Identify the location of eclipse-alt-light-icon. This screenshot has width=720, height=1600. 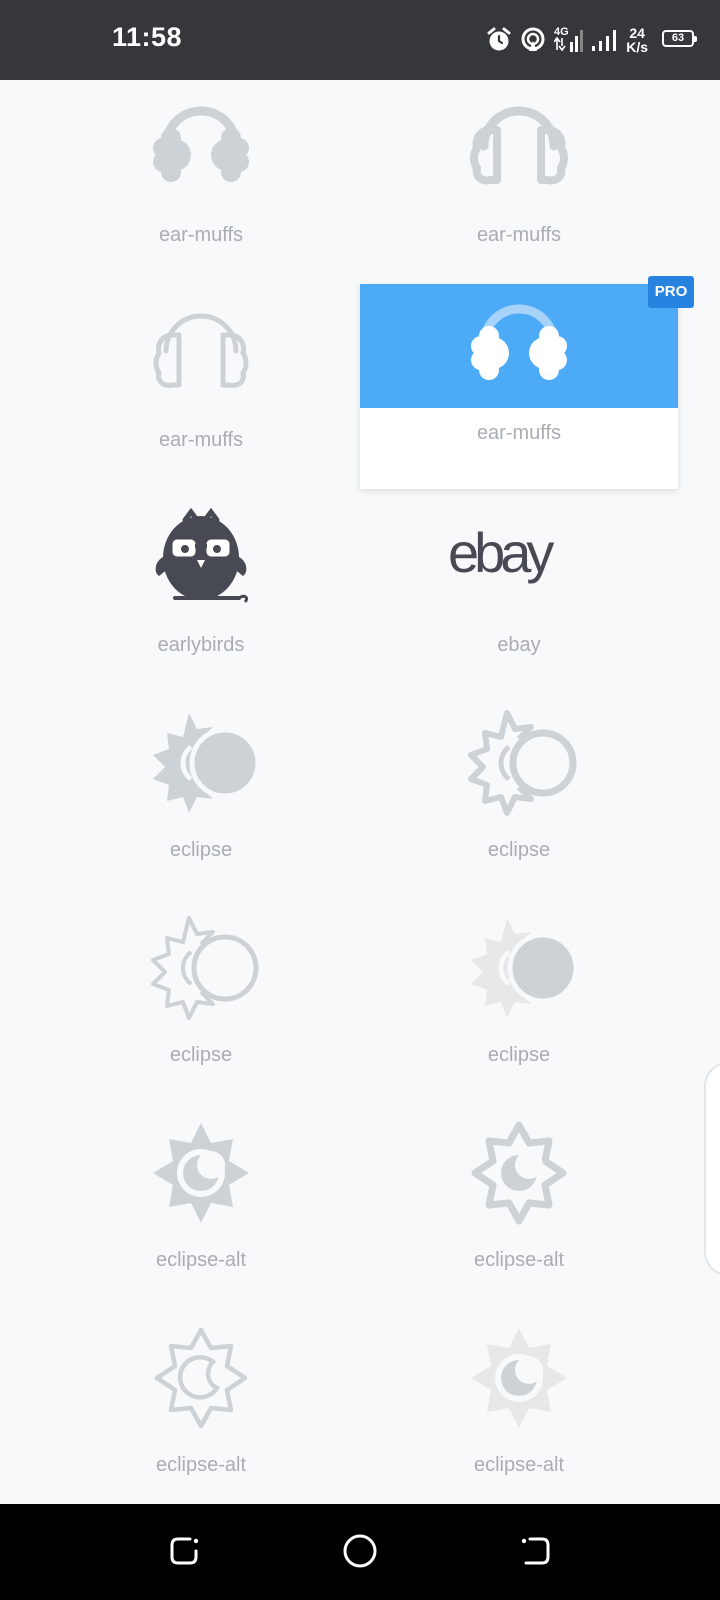
(201, 1378).